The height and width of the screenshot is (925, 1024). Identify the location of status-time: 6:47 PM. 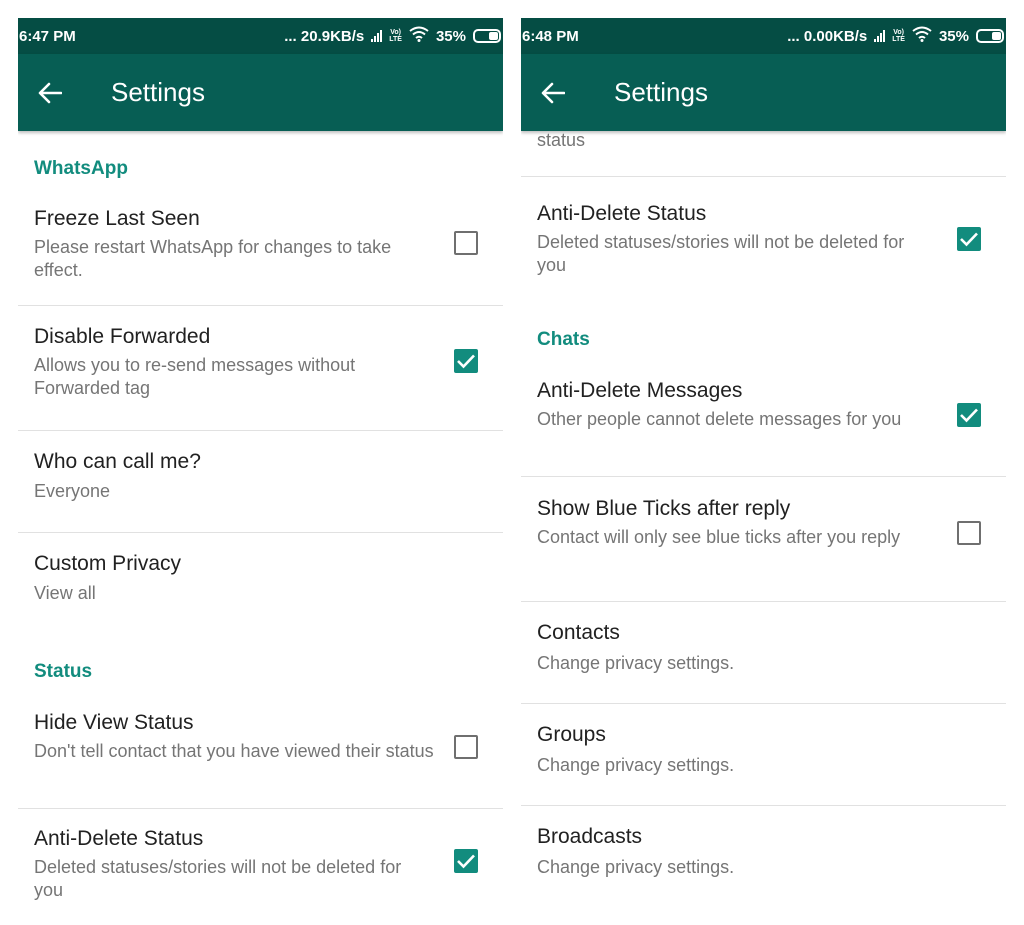
(47, 36).